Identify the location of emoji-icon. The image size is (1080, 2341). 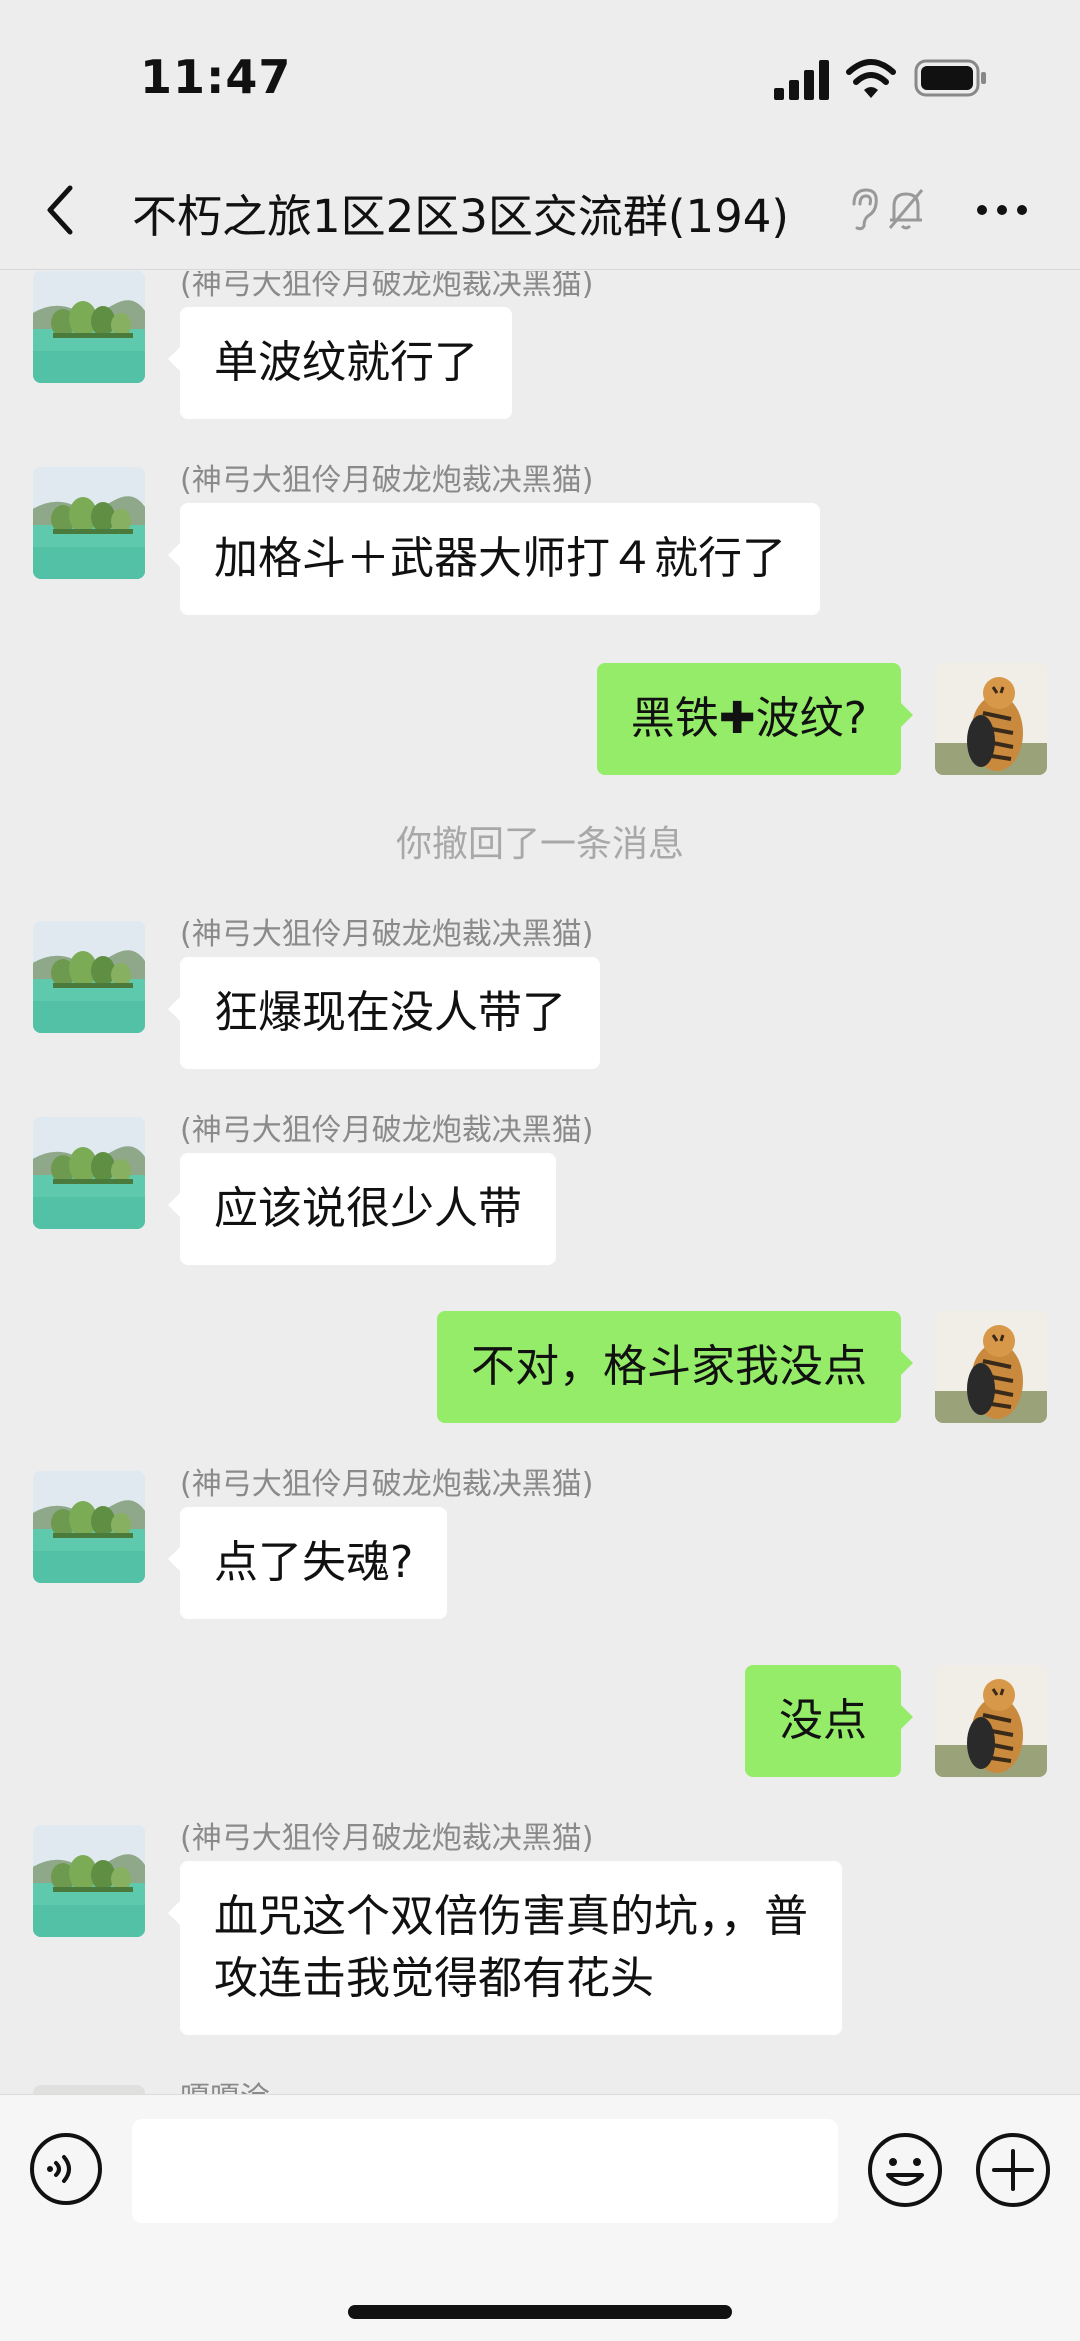
(905, 2170).